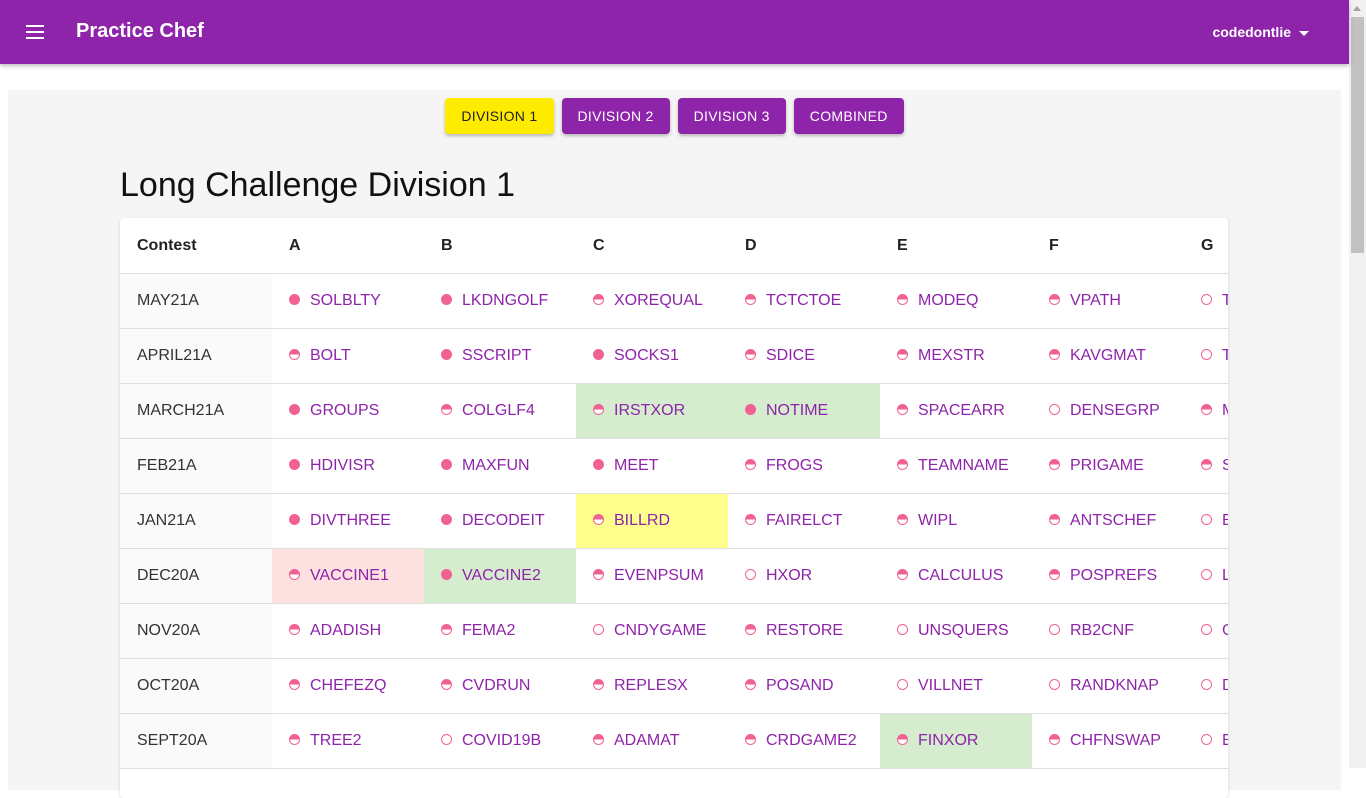 The image size is (1366, 798). I want to click on problem-link: TREE2, so click(325, 741).